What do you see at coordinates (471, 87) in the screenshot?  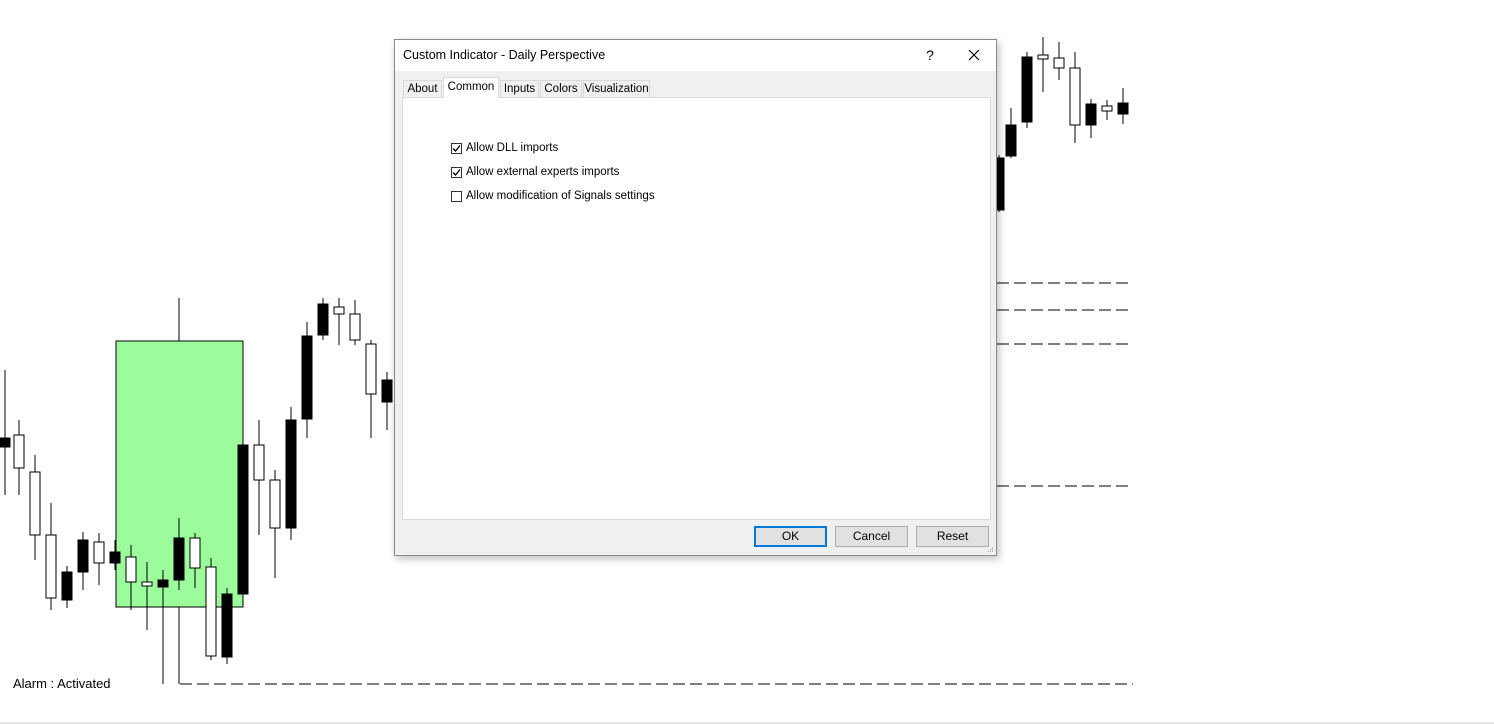 I see `tab-common: Common` at bounding box center [471, 87].